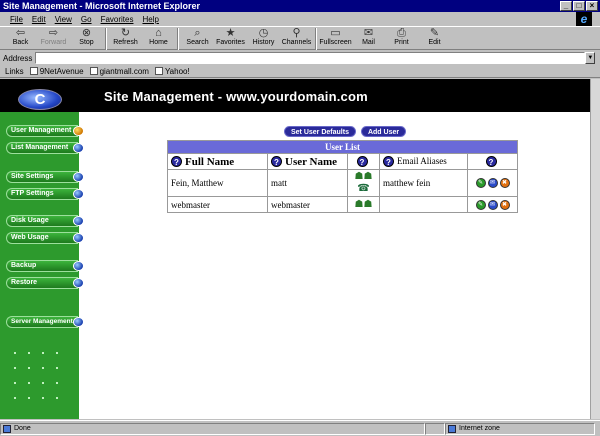  I want to click on history-button: ◷ History, so click(263, 39).